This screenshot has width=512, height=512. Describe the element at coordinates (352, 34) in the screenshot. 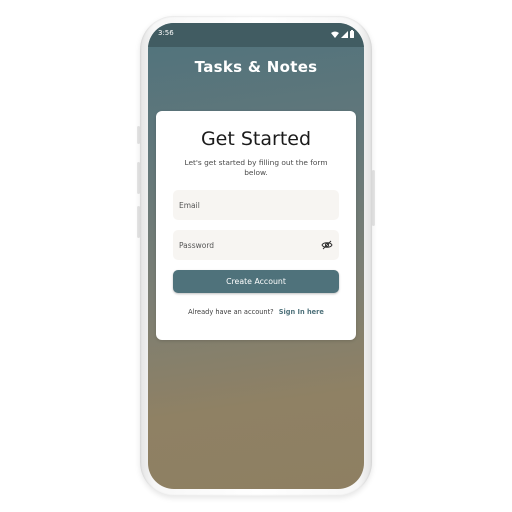

I see `battery-icon` at that location.